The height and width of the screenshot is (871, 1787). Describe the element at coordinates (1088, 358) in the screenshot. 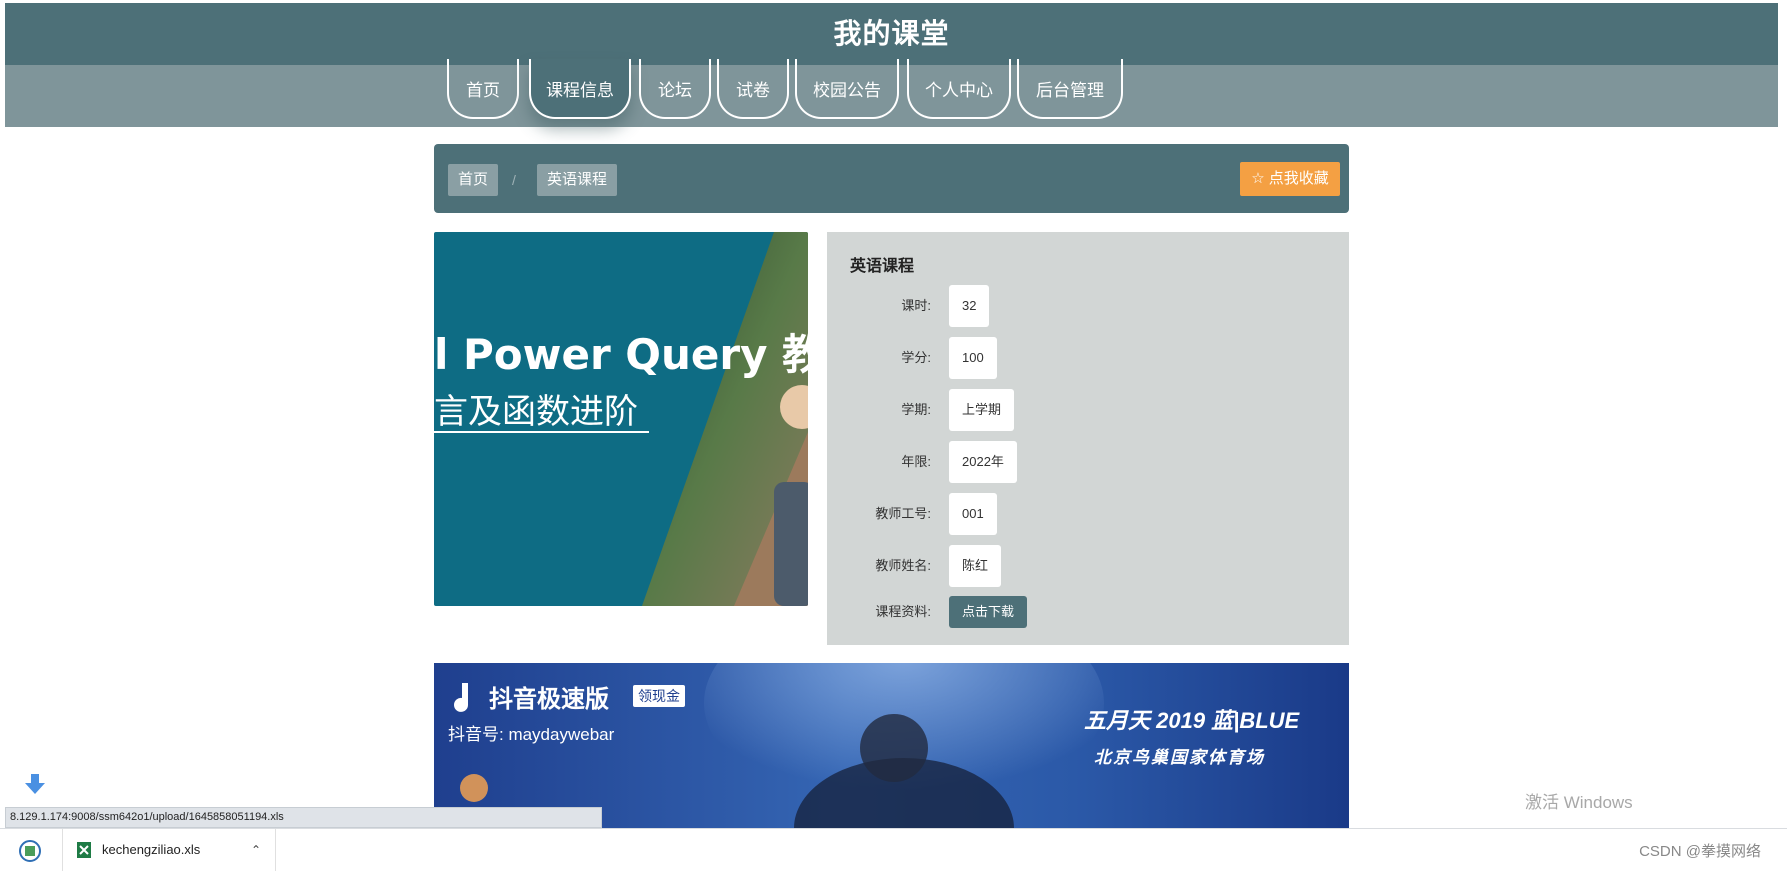

I see `field-row-credits: 学分: 100` at that location.